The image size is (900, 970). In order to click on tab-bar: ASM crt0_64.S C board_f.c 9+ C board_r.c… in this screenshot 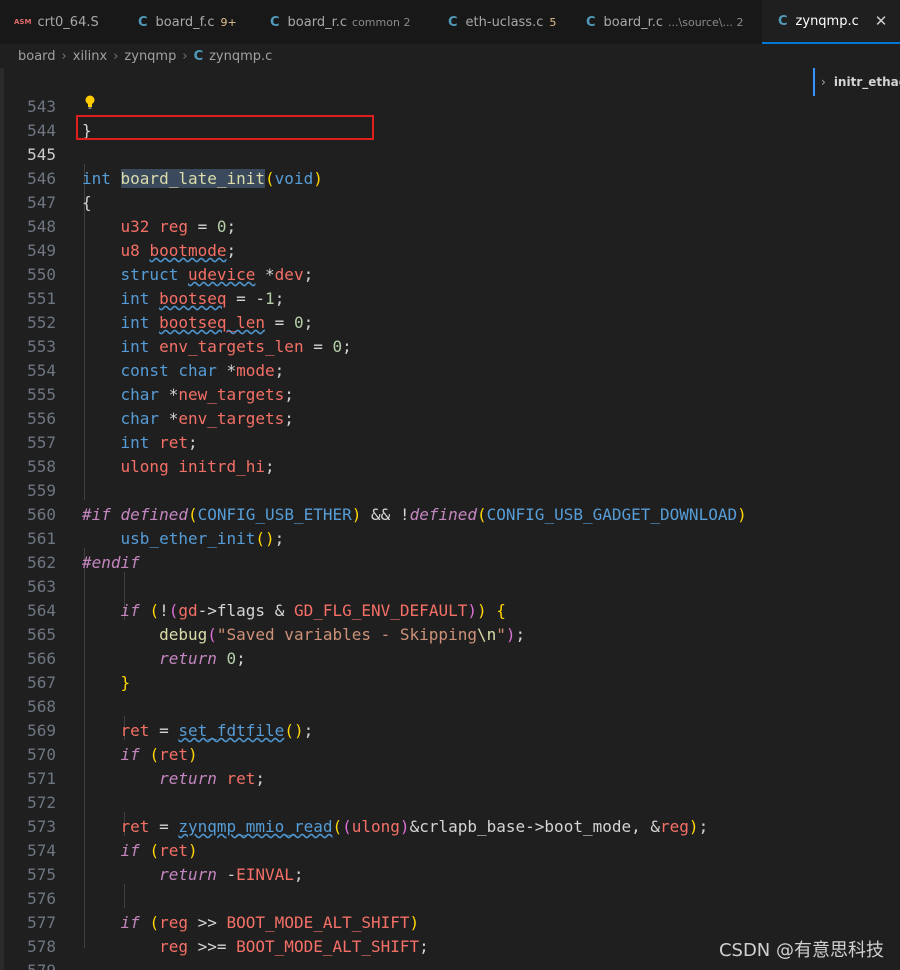, I will do `click(450, 22)`.